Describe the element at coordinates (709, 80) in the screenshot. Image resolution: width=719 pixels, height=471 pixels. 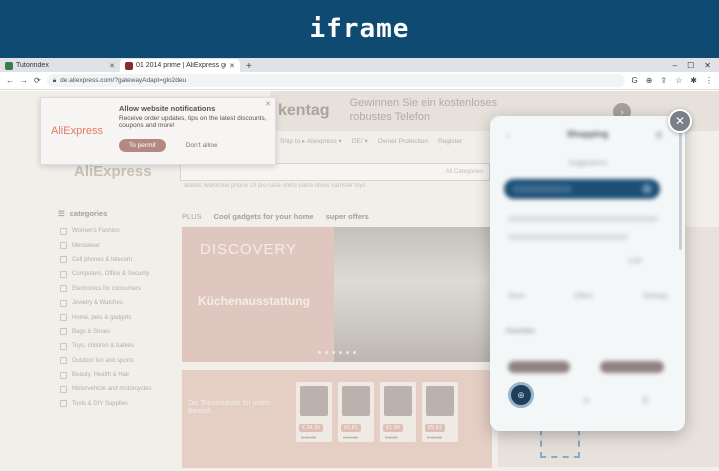
I see `menu-dots-icon: ⋮` at that location.